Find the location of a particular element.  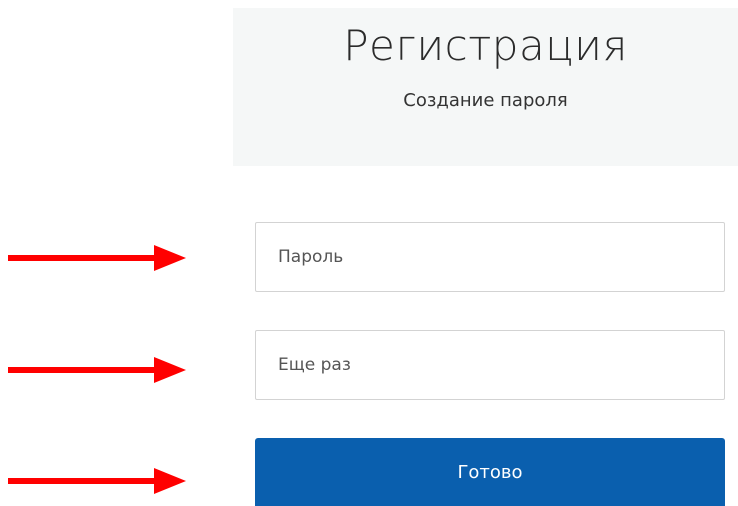

password-input is located at coordinates (490, 257).